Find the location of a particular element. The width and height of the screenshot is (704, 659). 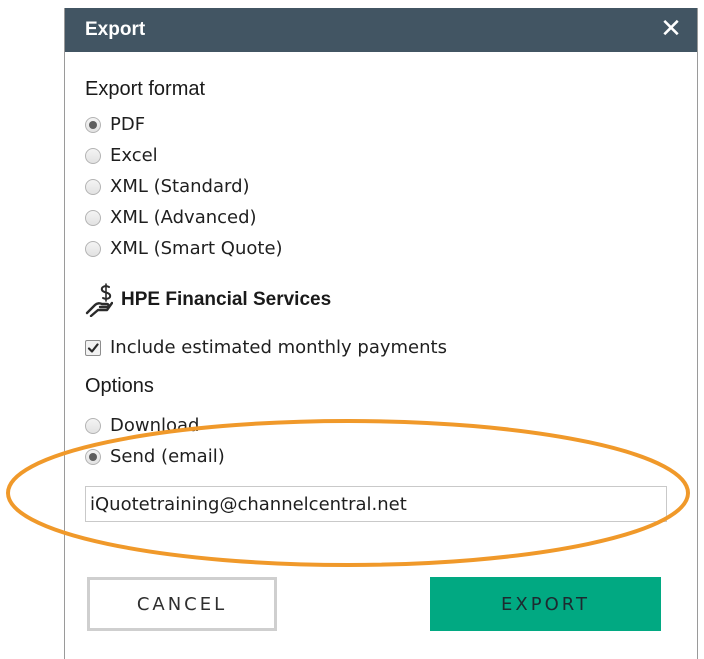

format-option-excel: Excel is located at coordinates (121, 156).